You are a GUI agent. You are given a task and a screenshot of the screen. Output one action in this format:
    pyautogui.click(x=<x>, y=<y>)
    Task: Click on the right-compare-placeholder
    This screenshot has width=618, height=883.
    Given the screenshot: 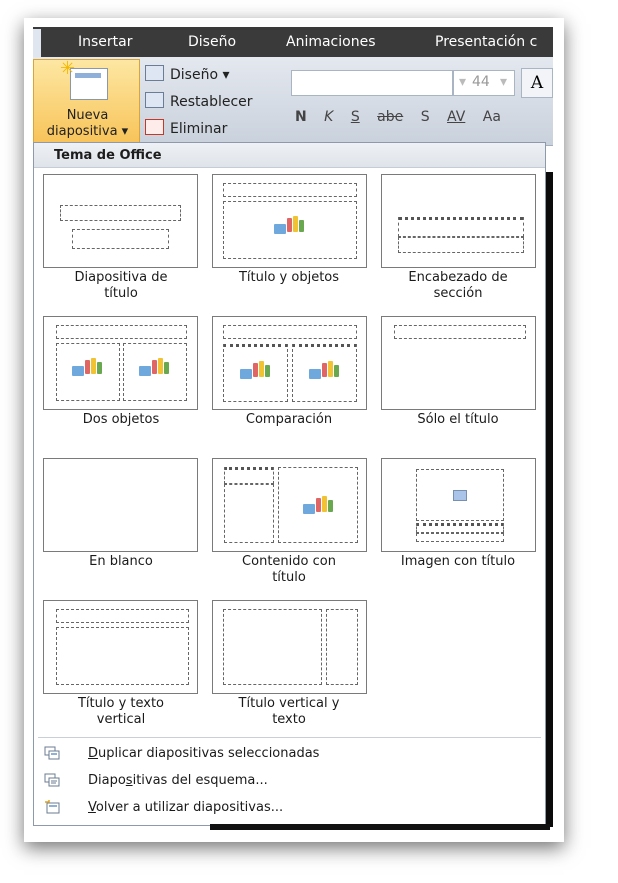 What is the action you would take?
    pyautogui.click(x=324, y=373)
    